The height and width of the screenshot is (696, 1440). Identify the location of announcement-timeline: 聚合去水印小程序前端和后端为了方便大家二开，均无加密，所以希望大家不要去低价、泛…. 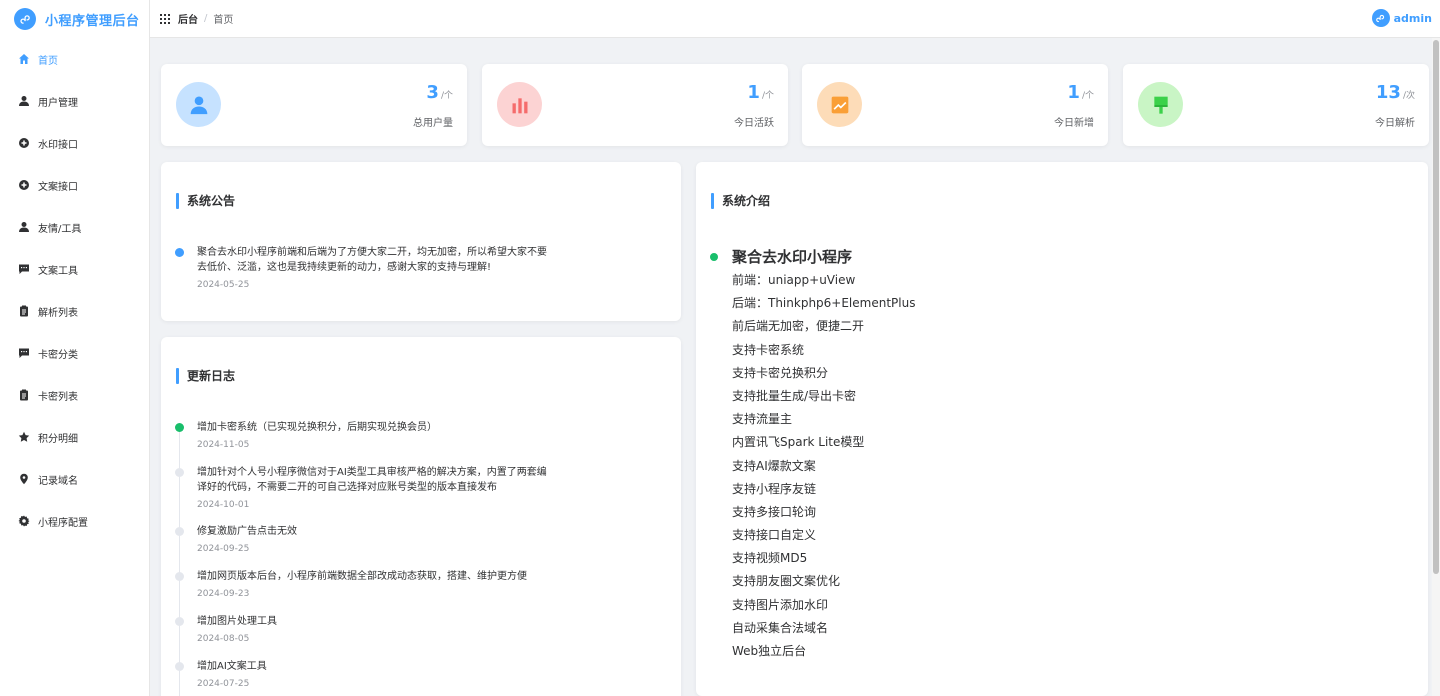
(421, 267).